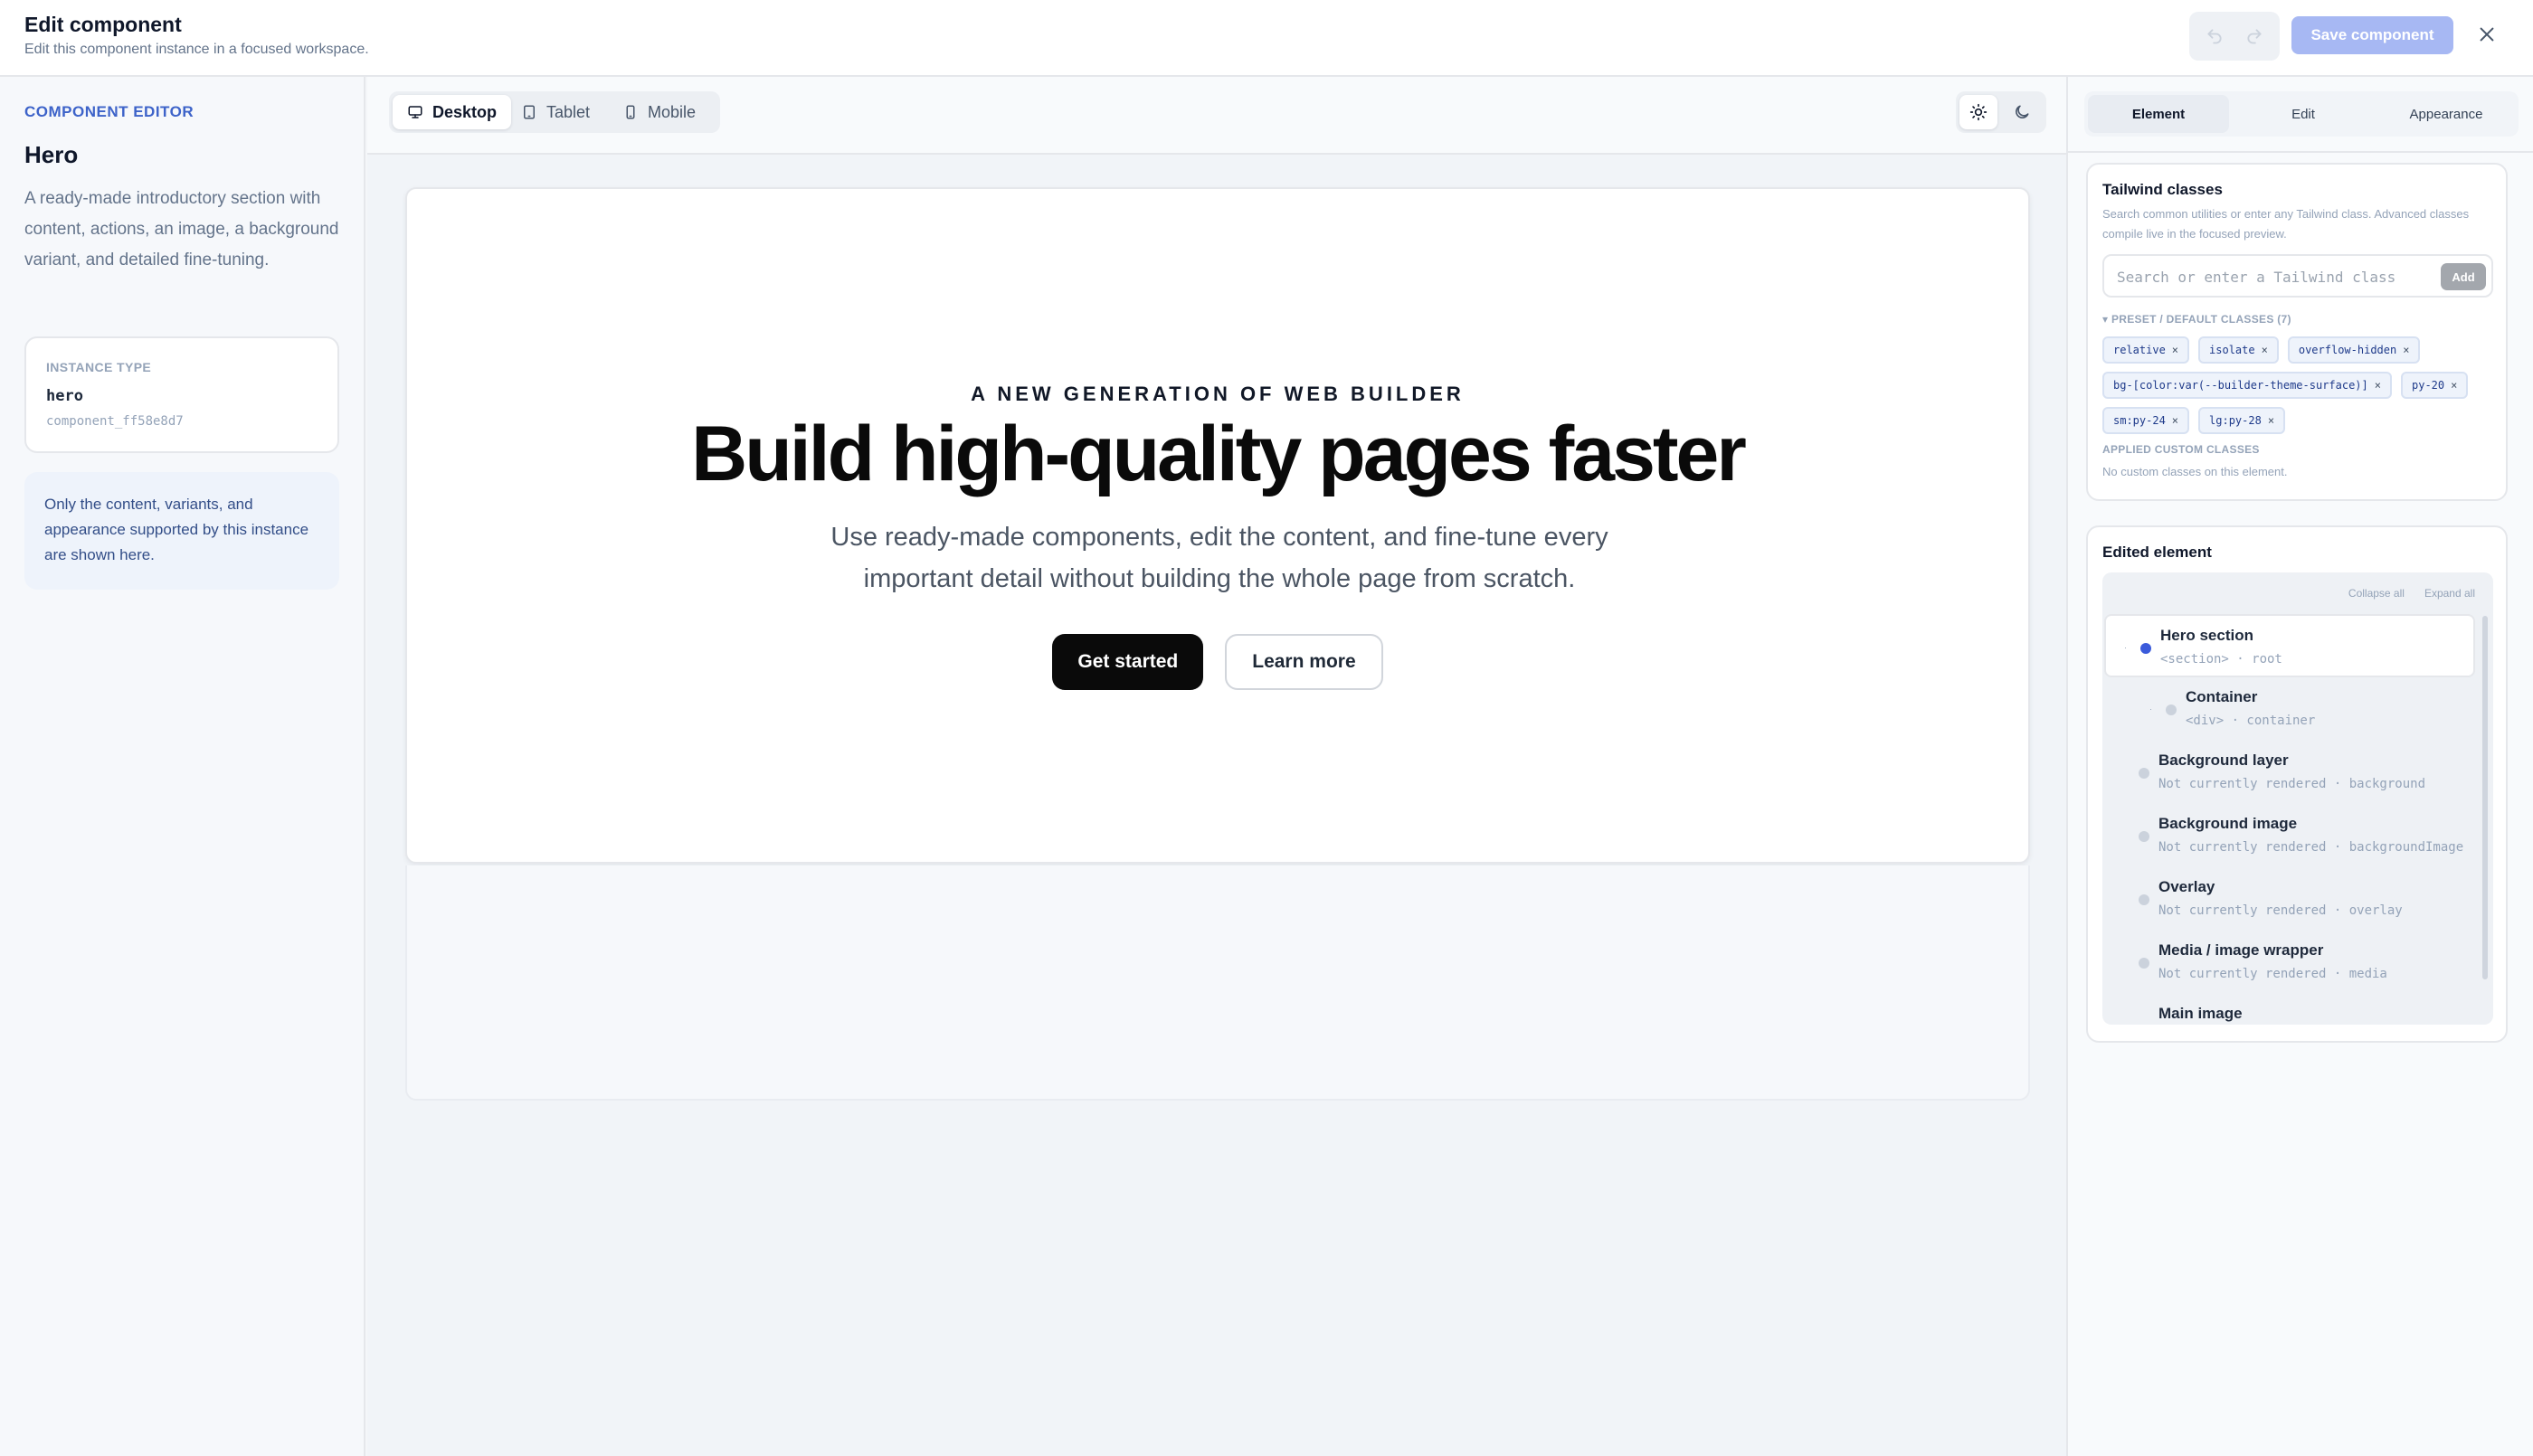 This screenshot has height=1456, width=2533. I want to click on tree-node-name: Container, so click(2222, 696).